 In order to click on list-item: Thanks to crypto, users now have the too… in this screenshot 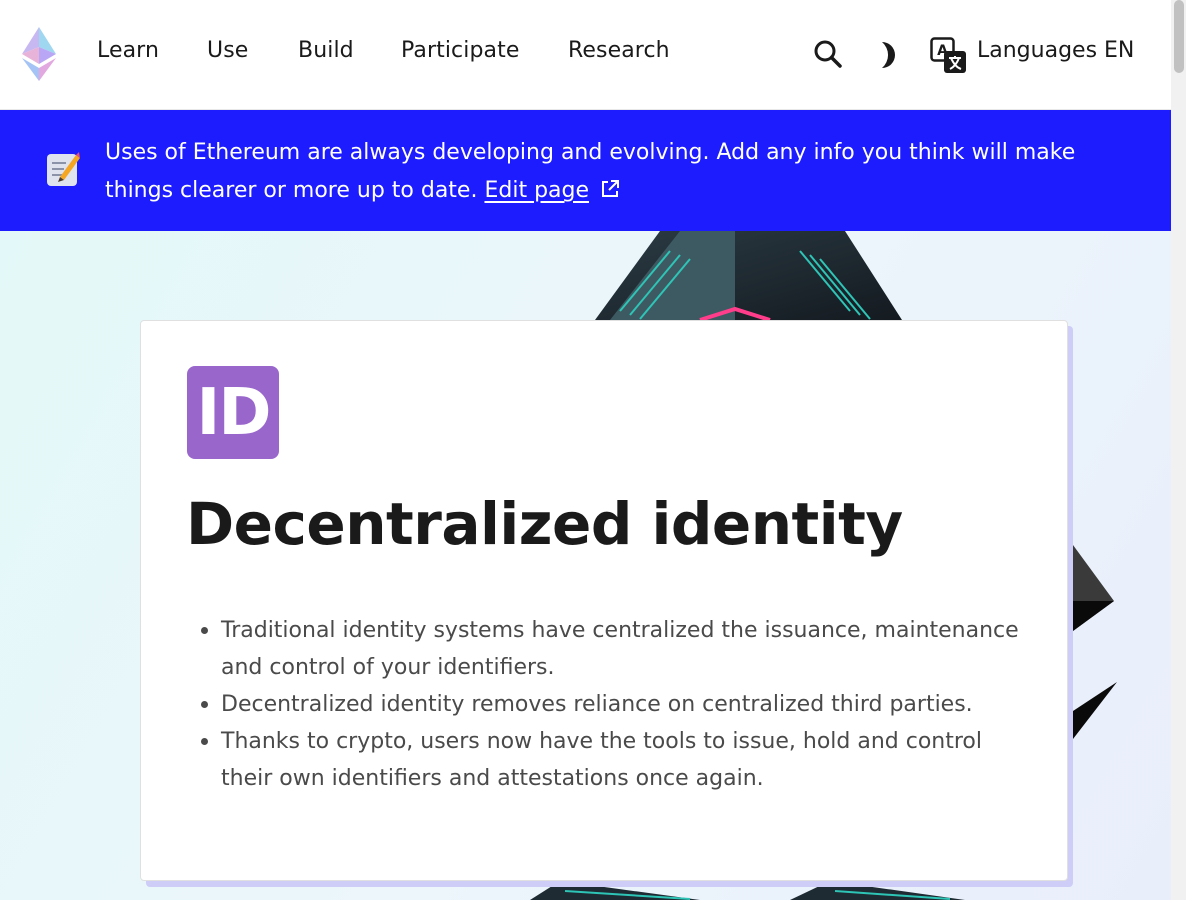, I will do `click(611, 760)`.